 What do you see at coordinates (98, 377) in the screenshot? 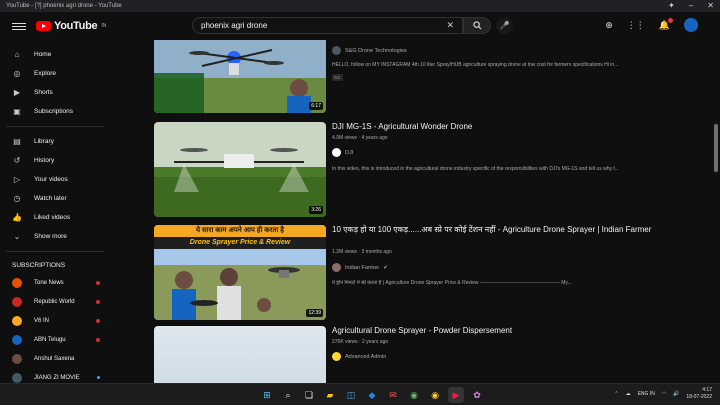
I see `new-content-indicator` at bounding box center [98, 377].